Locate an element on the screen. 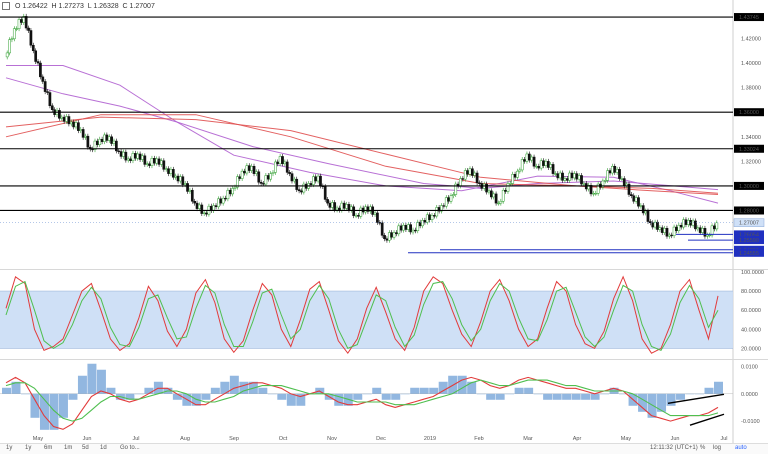 The image size is (768, 454). ohlc-open: O 1.26422 is located at coordinates (31, 6).